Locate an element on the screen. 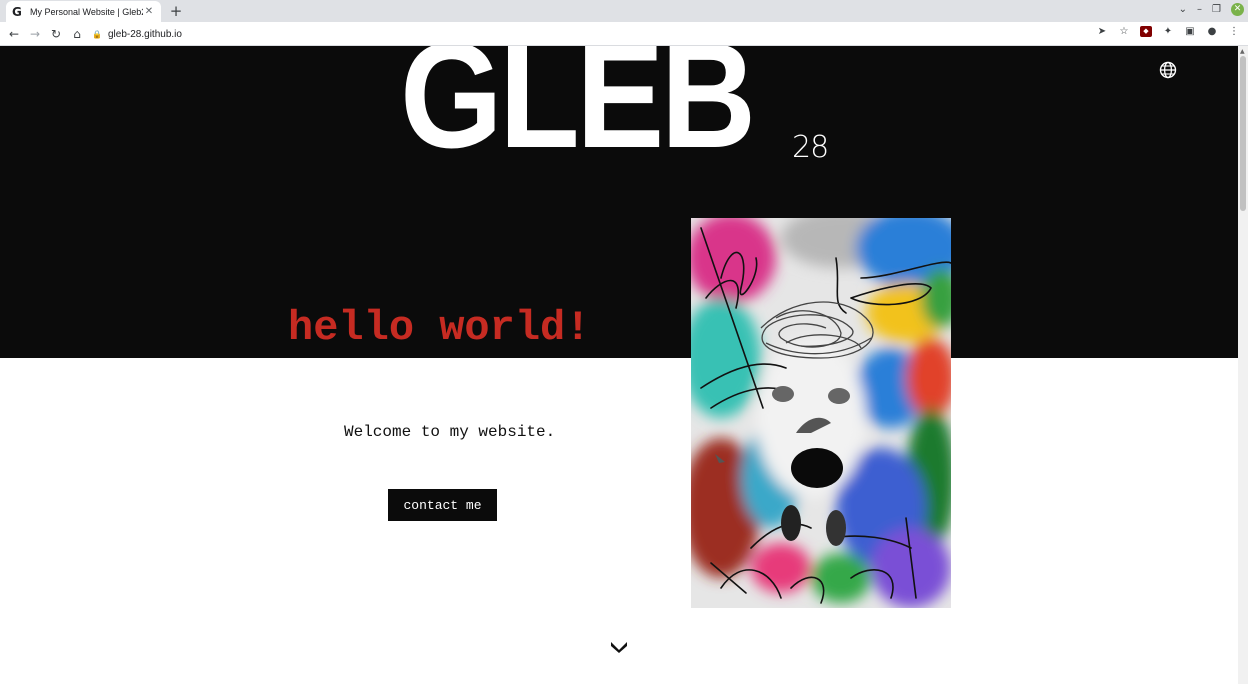 Image resolution: width=1248 pixels, height=684 pixels. page-scrollbar: ▲ is located at coordinates (1243, 365).